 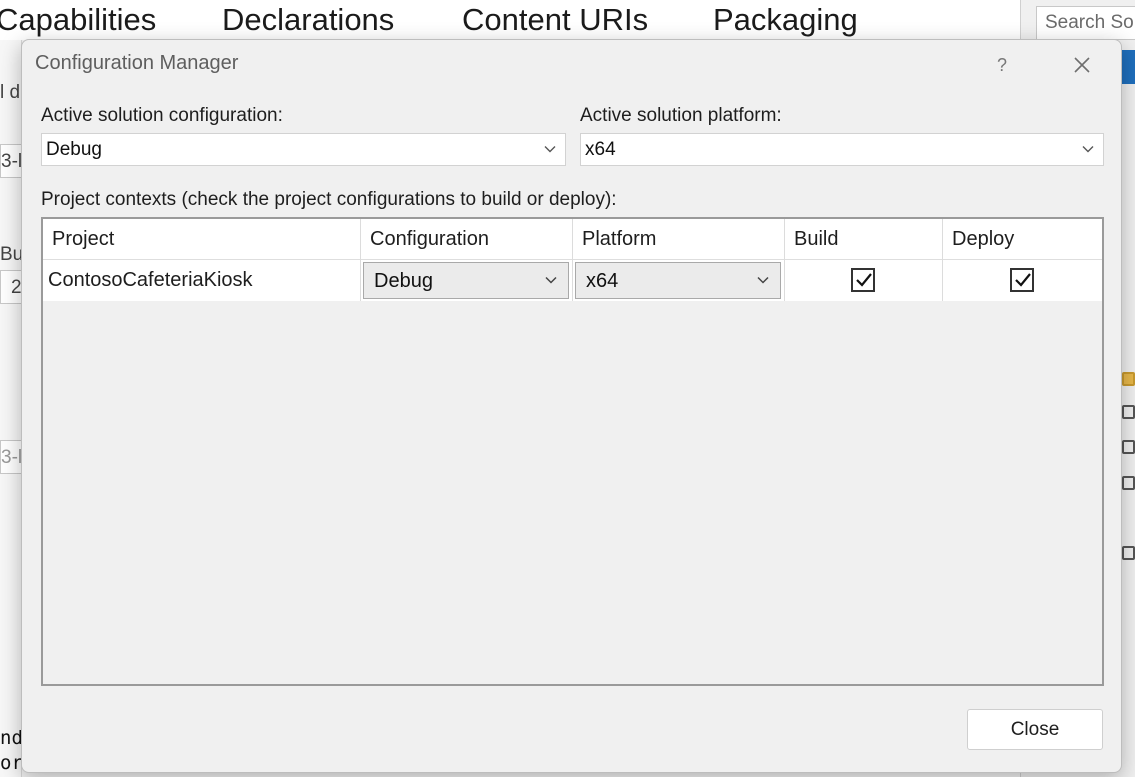 What do you see at coordinates (78, 20) in the screenshot?
I see `tab-capabilities: Capabilities` at bounding box center [78, 20].